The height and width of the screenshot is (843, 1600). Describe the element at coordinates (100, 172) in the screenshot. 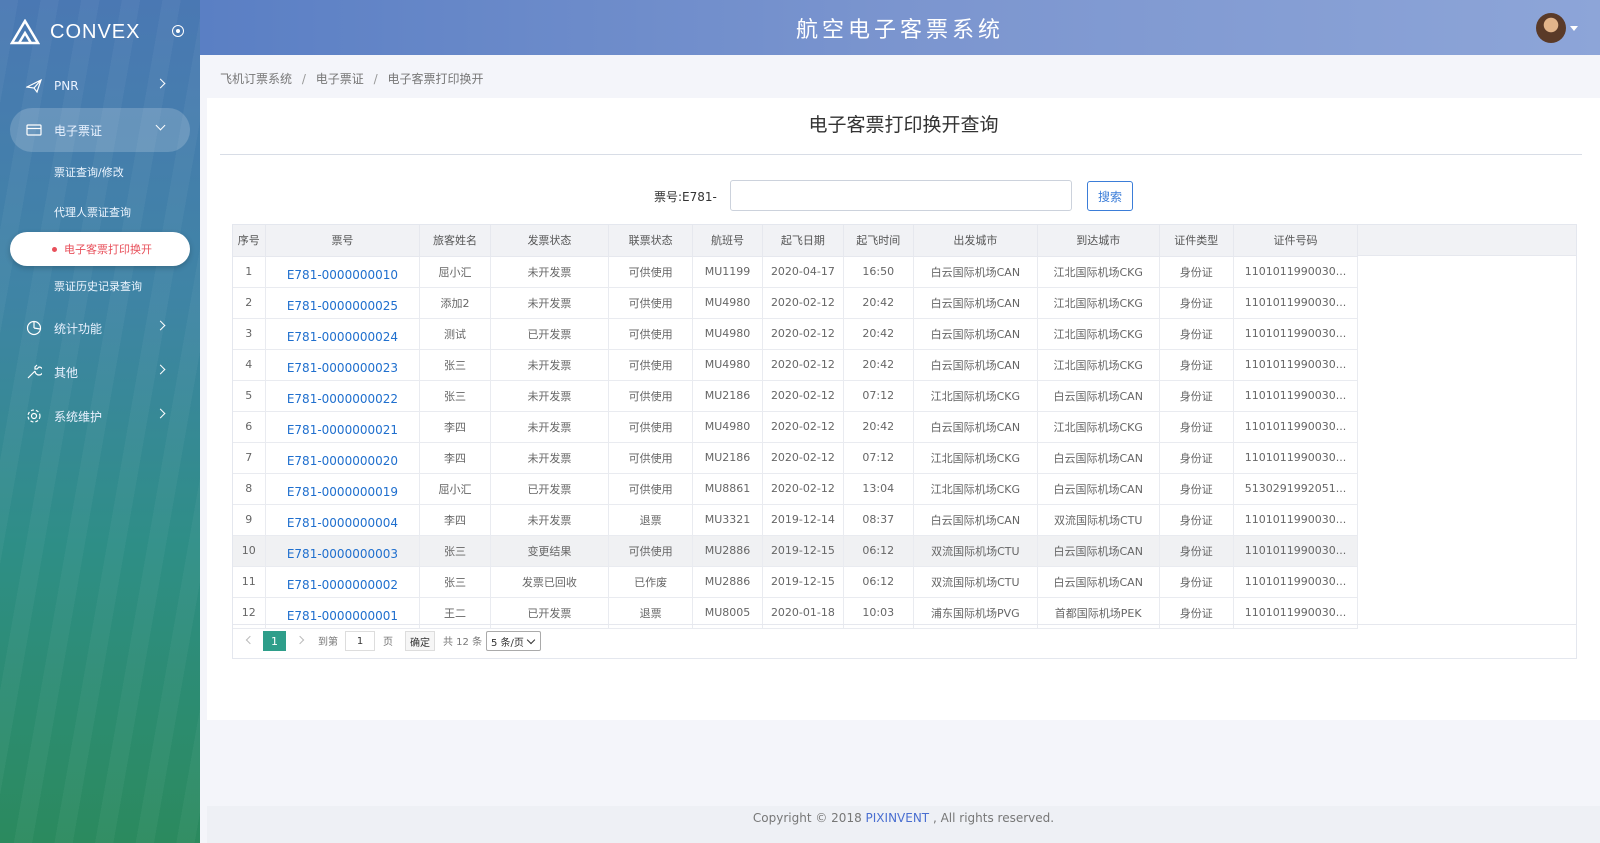

I see `sidebar-subitem-ticket-query: 票证查询/修改` at that location.